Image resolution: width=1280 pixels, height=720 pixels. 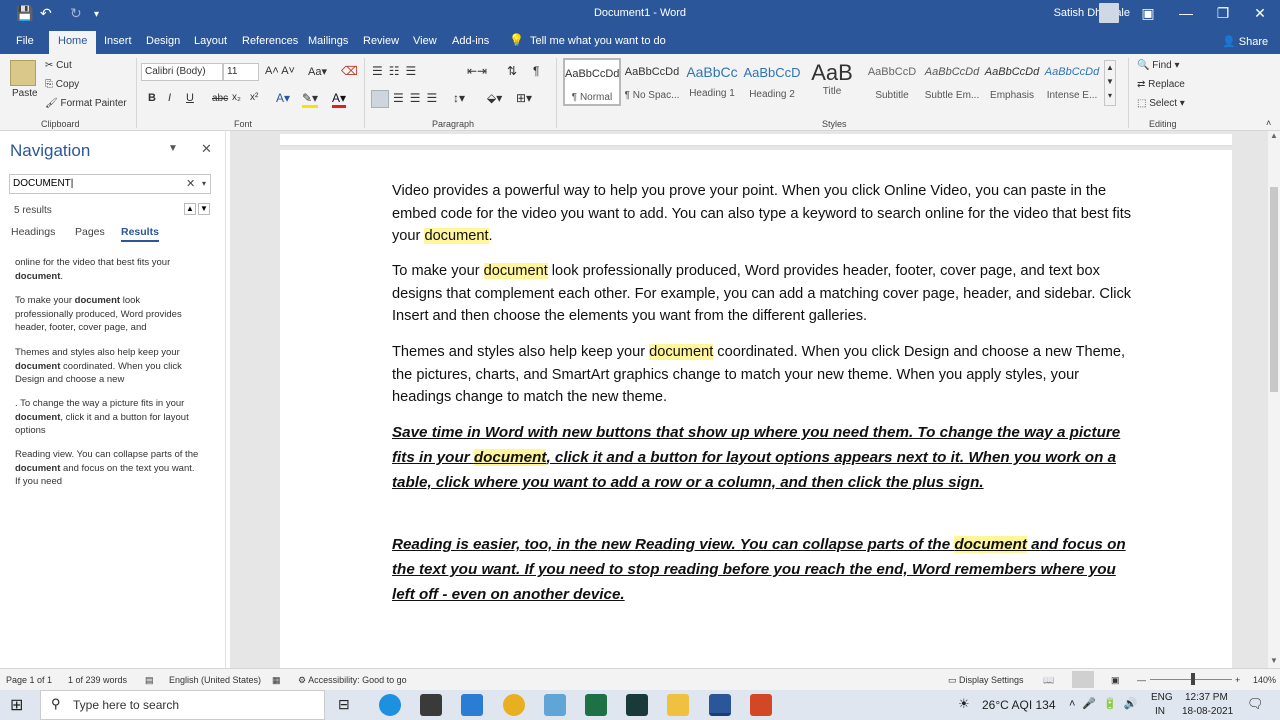 What do you see at coordinates (270, 41) in the screenshot?
I see `tab-references: References` at bounding box center [270, 41].